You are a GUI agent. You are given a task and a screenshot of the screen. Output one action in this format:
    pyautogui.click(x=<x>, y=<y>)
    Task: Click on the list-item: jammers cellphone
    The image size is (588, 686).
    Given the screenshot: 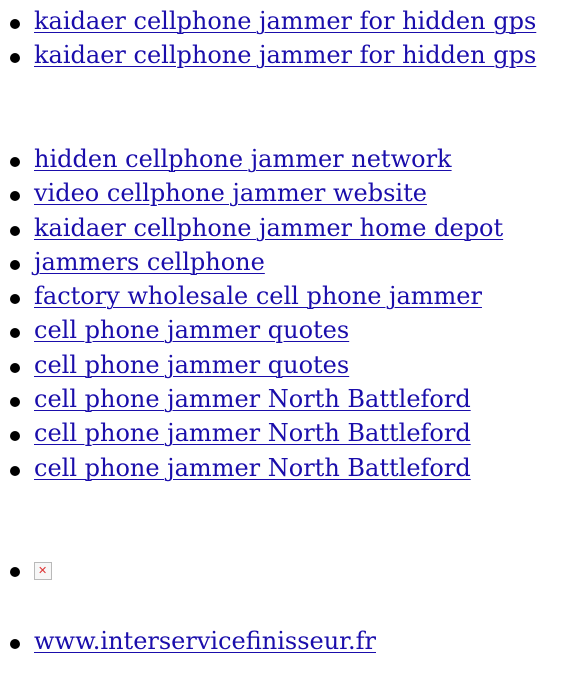 What is the action you would take?
    pyautogui.click(x=251, y=262)
    